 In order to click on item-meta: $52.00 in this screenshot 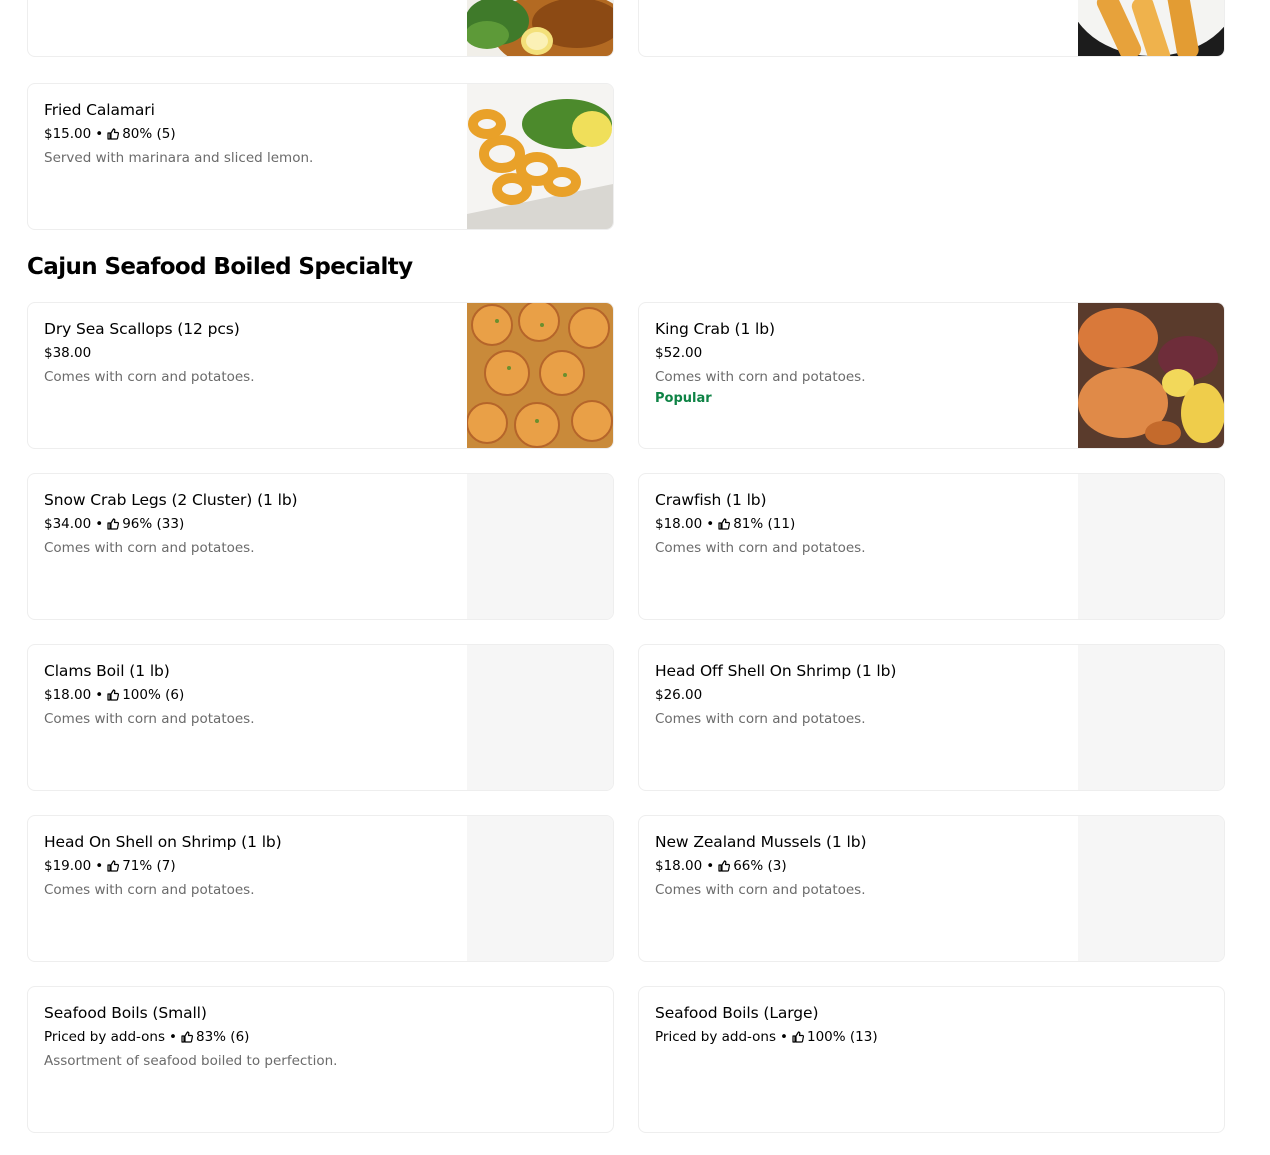, I will do `click(859, 353)`.